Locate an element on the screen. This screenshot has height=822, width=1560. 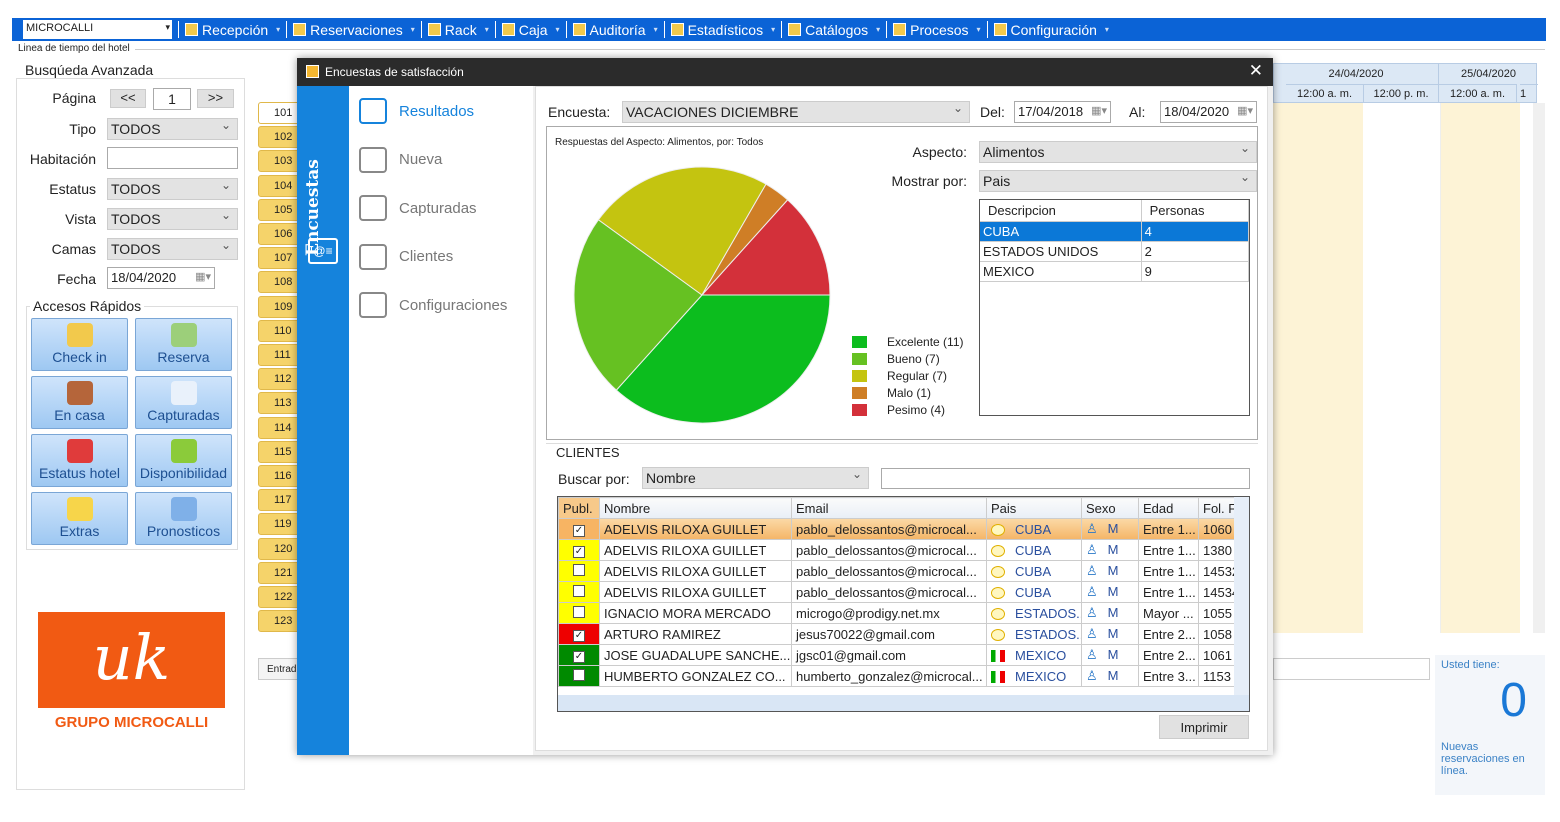
menu-reservaciones: Reservaciones ▾ is located at coordinates (350, 29).